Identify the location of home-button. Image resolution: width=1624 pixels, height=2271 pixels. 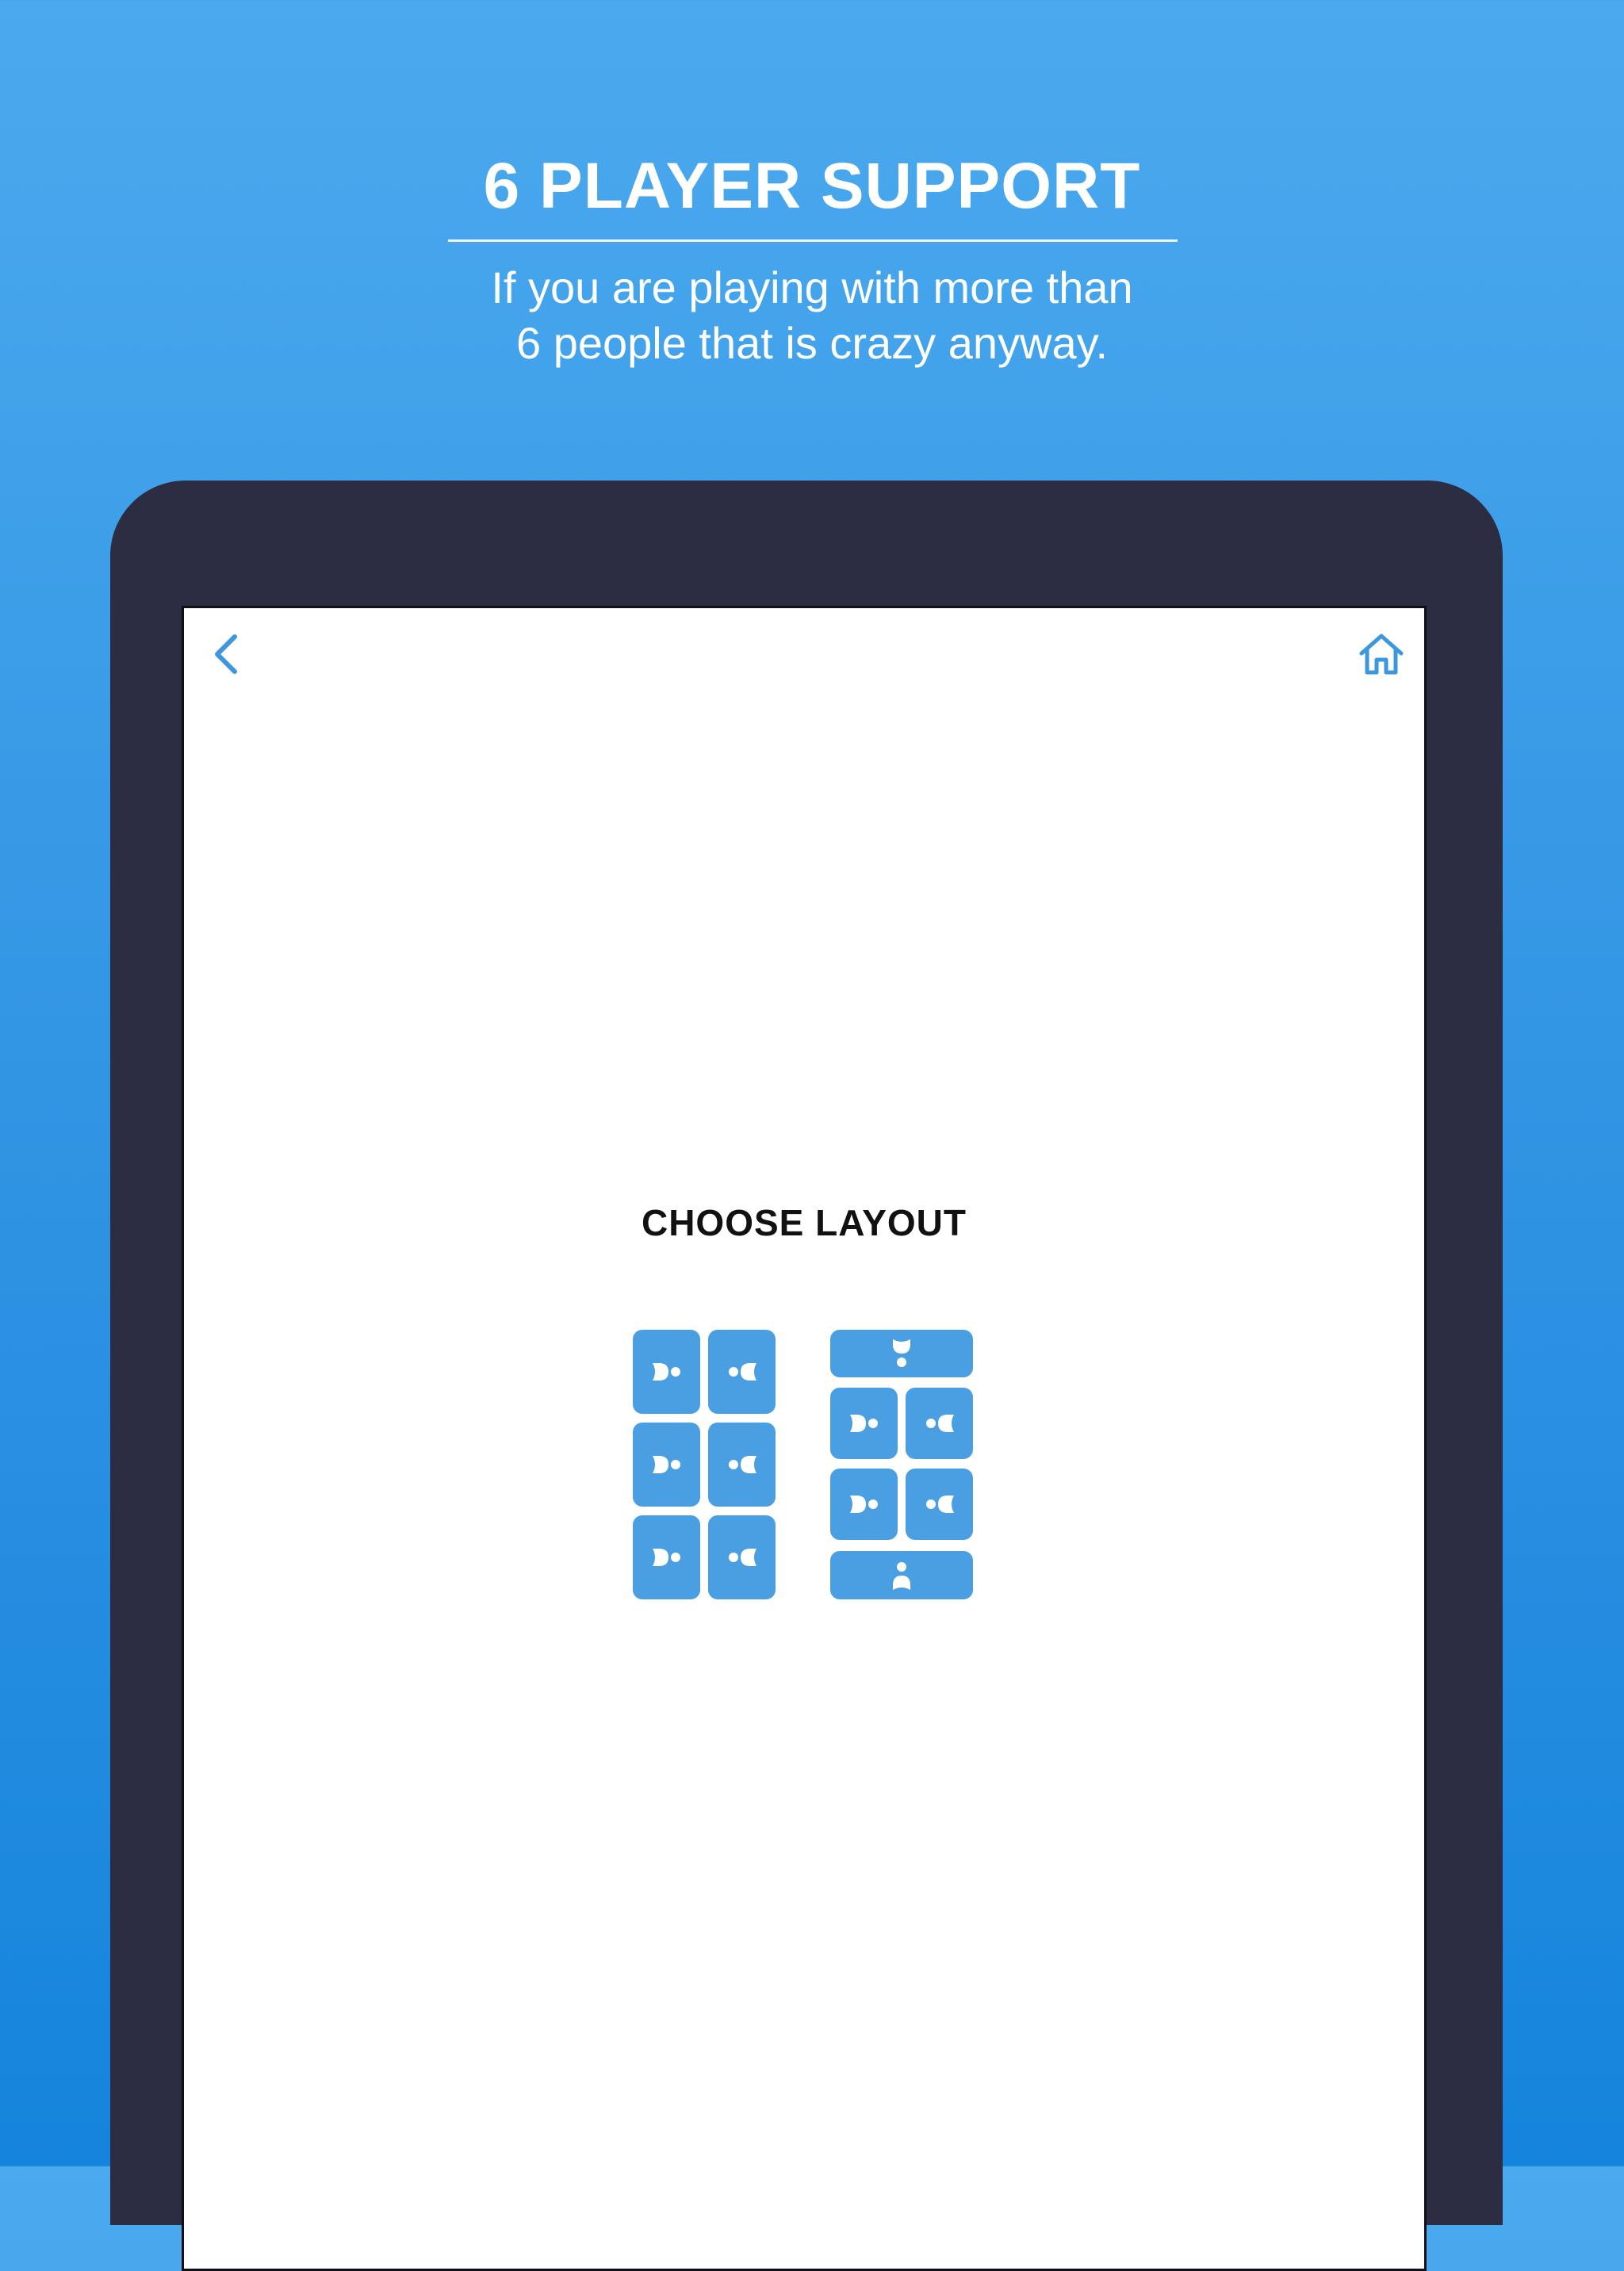
(1381, 654).